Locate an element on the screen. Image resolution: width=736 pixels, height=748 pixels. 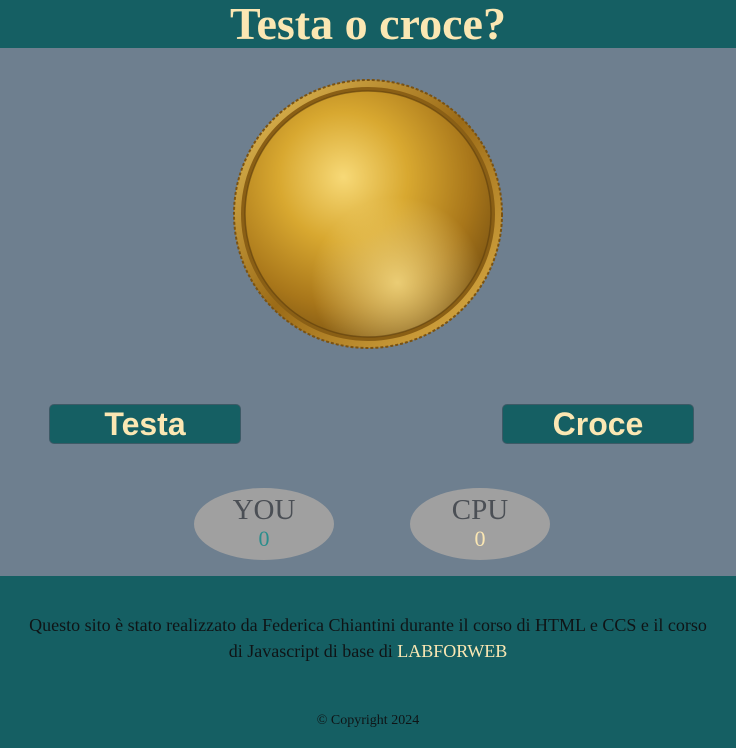
copyright-notice: © Copyright 2024 is located at coordinates (368, 720).